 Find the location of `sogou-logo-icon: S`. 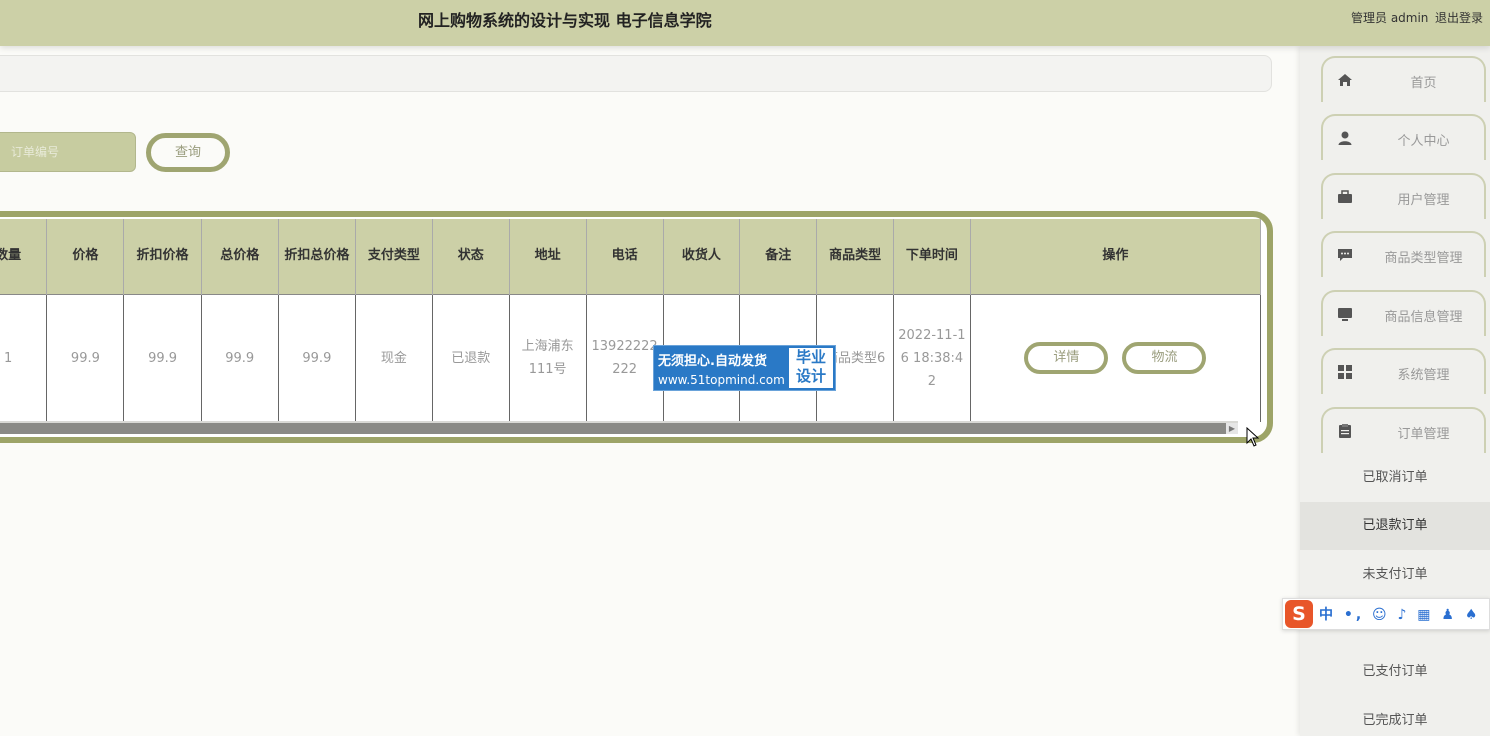

sogou-logo-icon: S is located at coordinates (1299, 614).